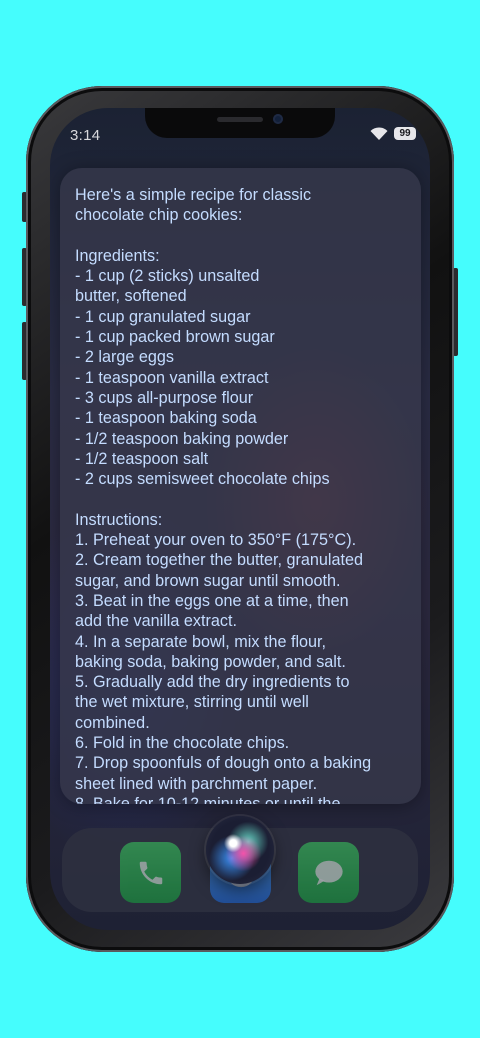  I want to click on dock-app-messages, so click(328, 872).